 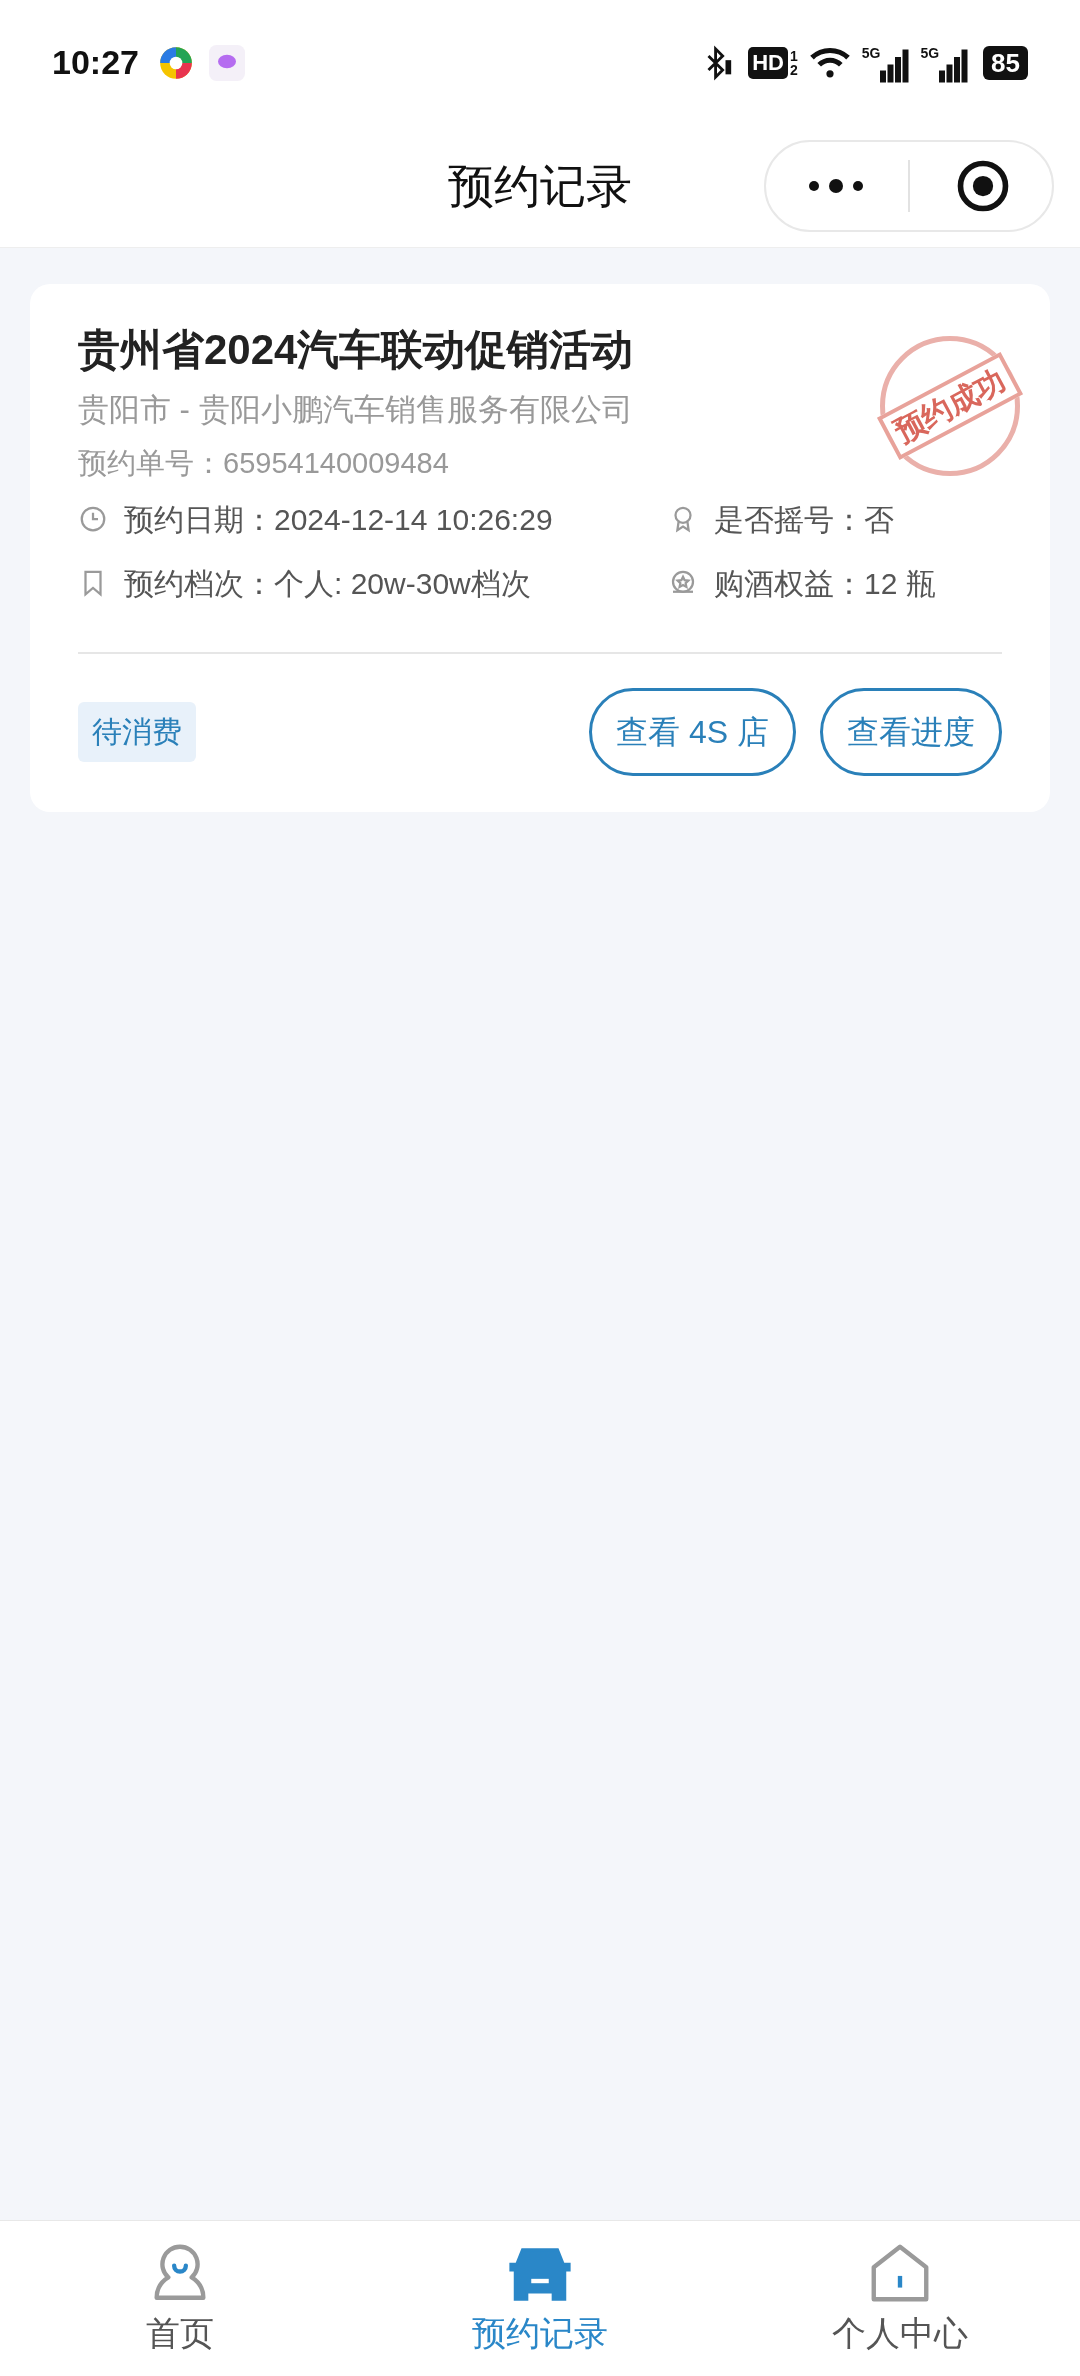 What do you see at coordinates (180, 2298) in the screenshot?
I see `tab-bar-item: 首页` at bounding box center [180, 2298].